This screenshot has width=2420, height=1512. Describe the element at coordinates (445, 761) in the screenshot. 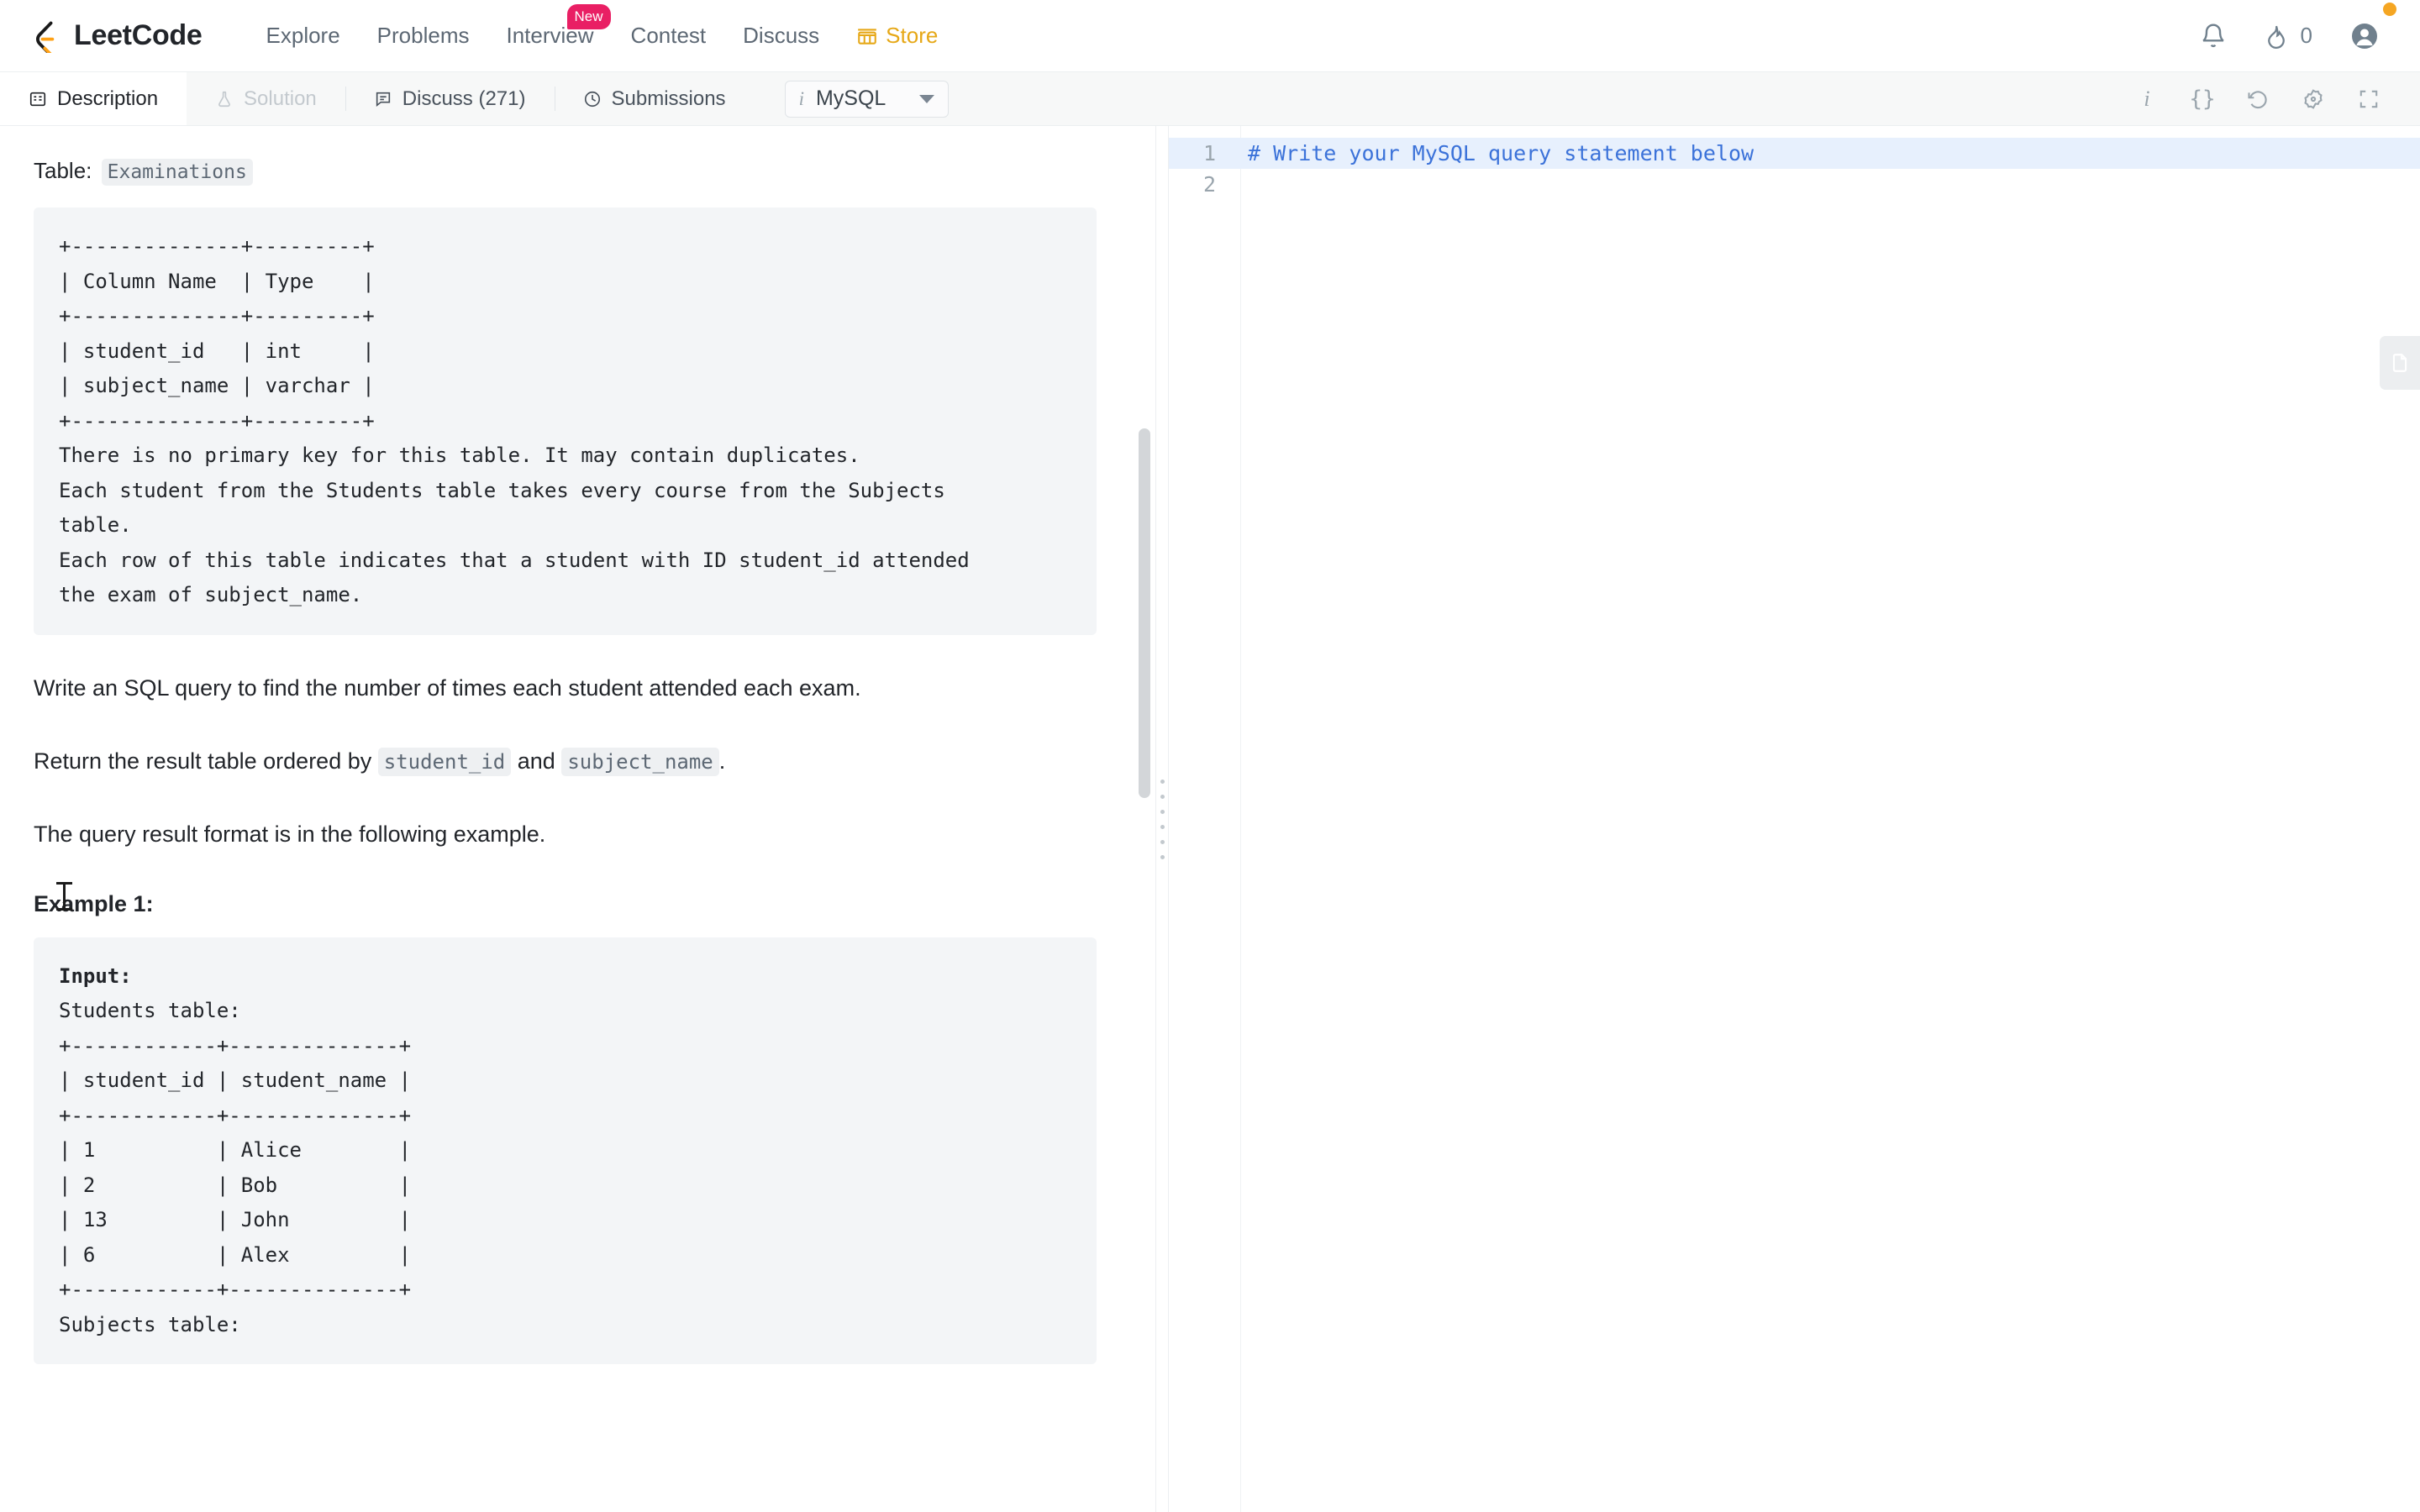

I see `ordering-code-student-id: student_id` at that location.